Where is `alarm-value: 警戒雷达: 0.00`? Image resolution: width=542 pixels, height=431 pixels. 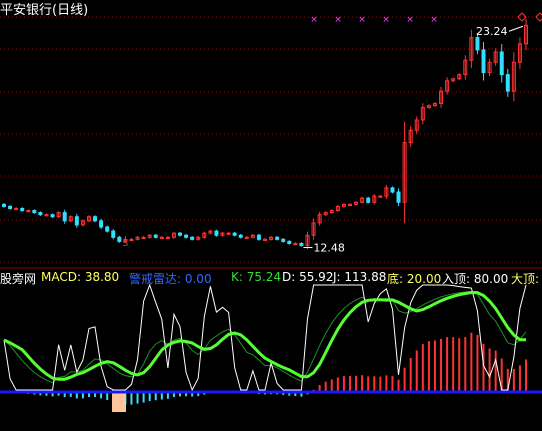 alarm-value: 警戒雷达: 0.00 is located at coordinates (170, 279).